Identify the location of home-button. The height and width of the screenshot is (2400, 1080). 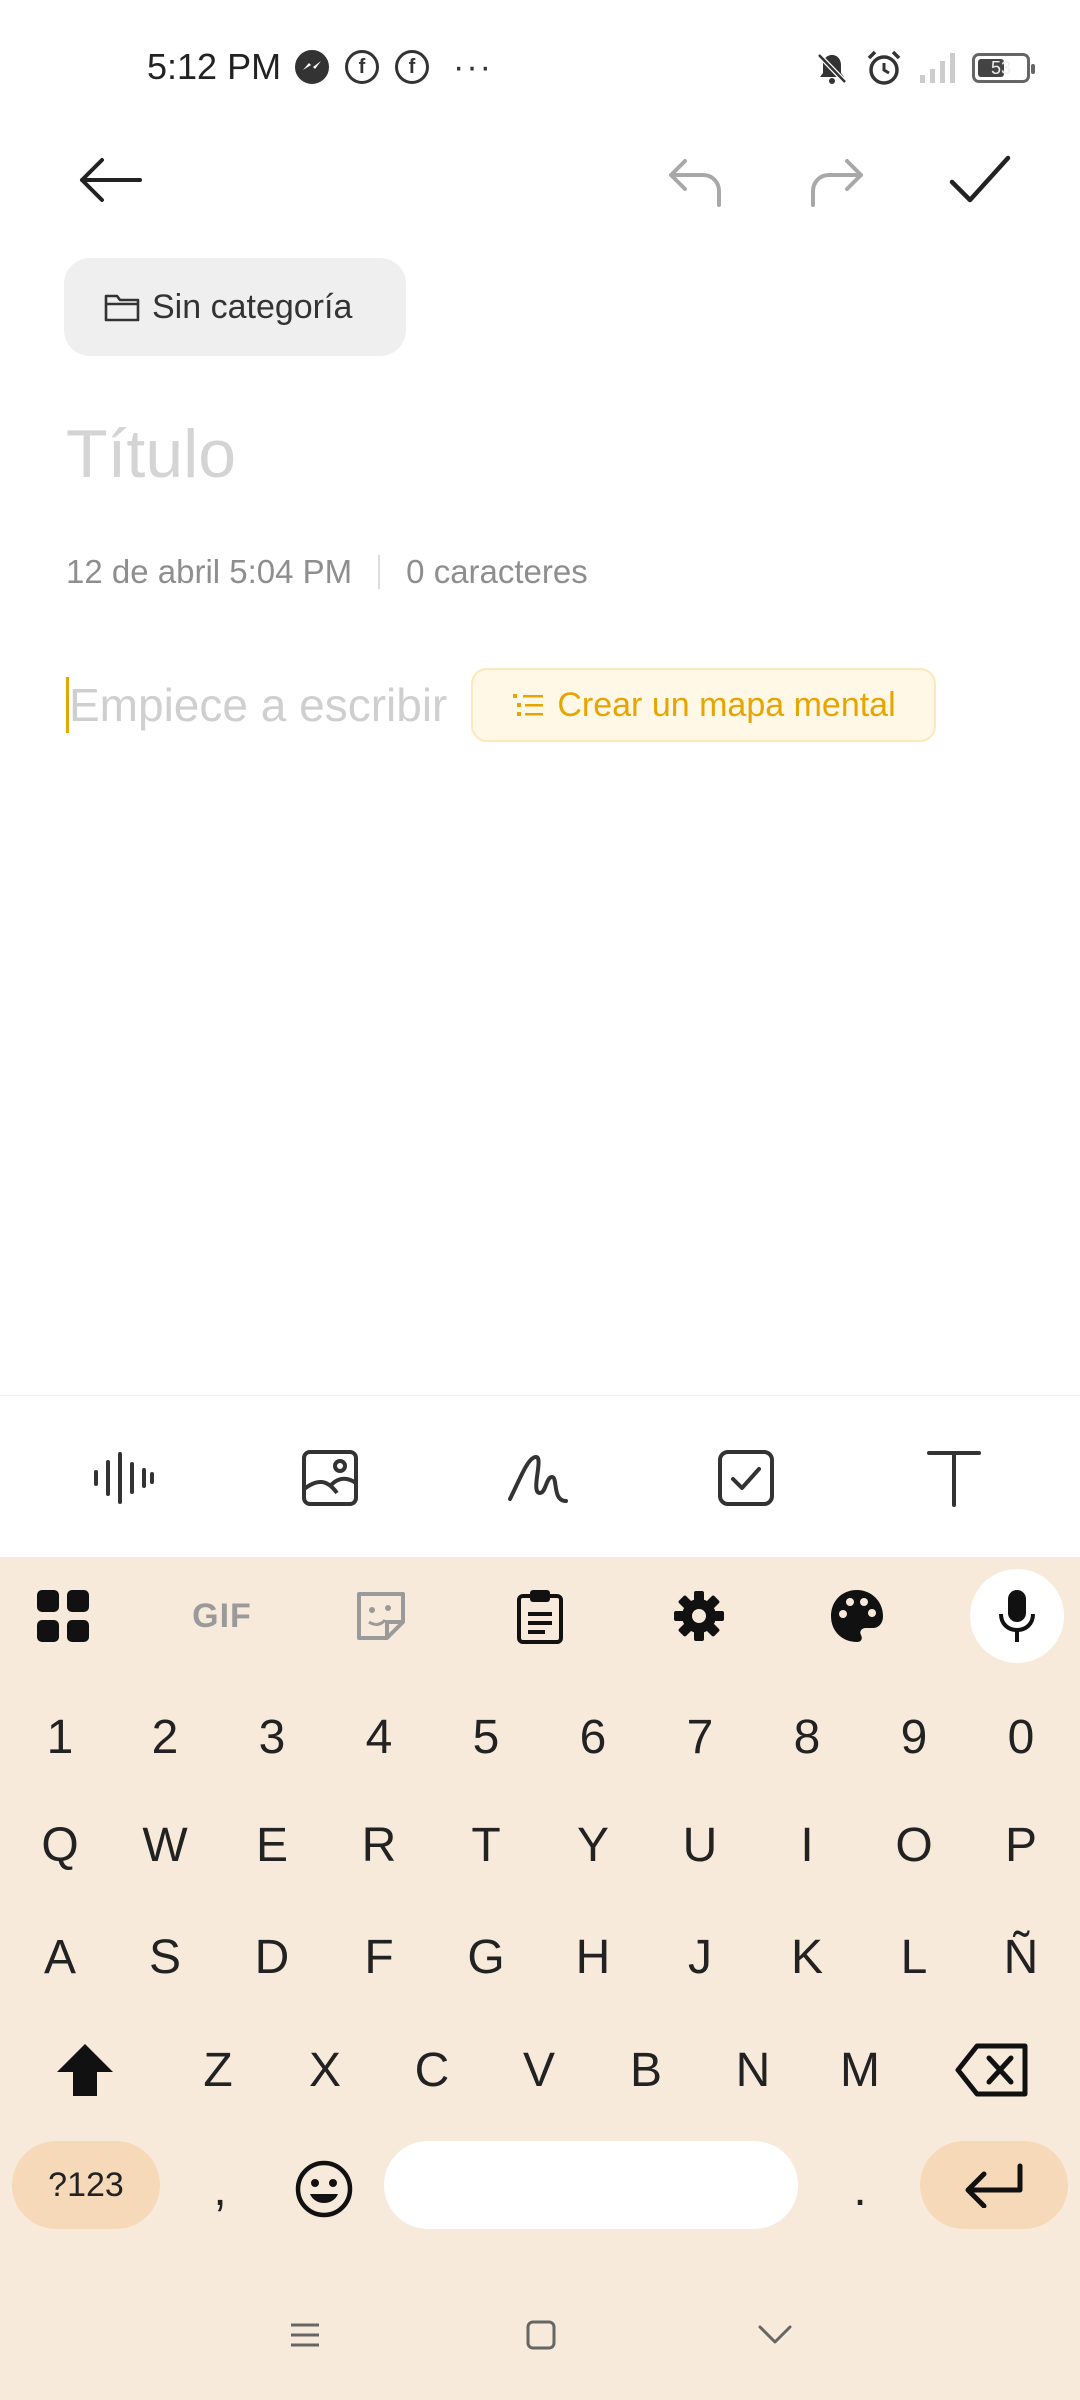
(541, 2335).